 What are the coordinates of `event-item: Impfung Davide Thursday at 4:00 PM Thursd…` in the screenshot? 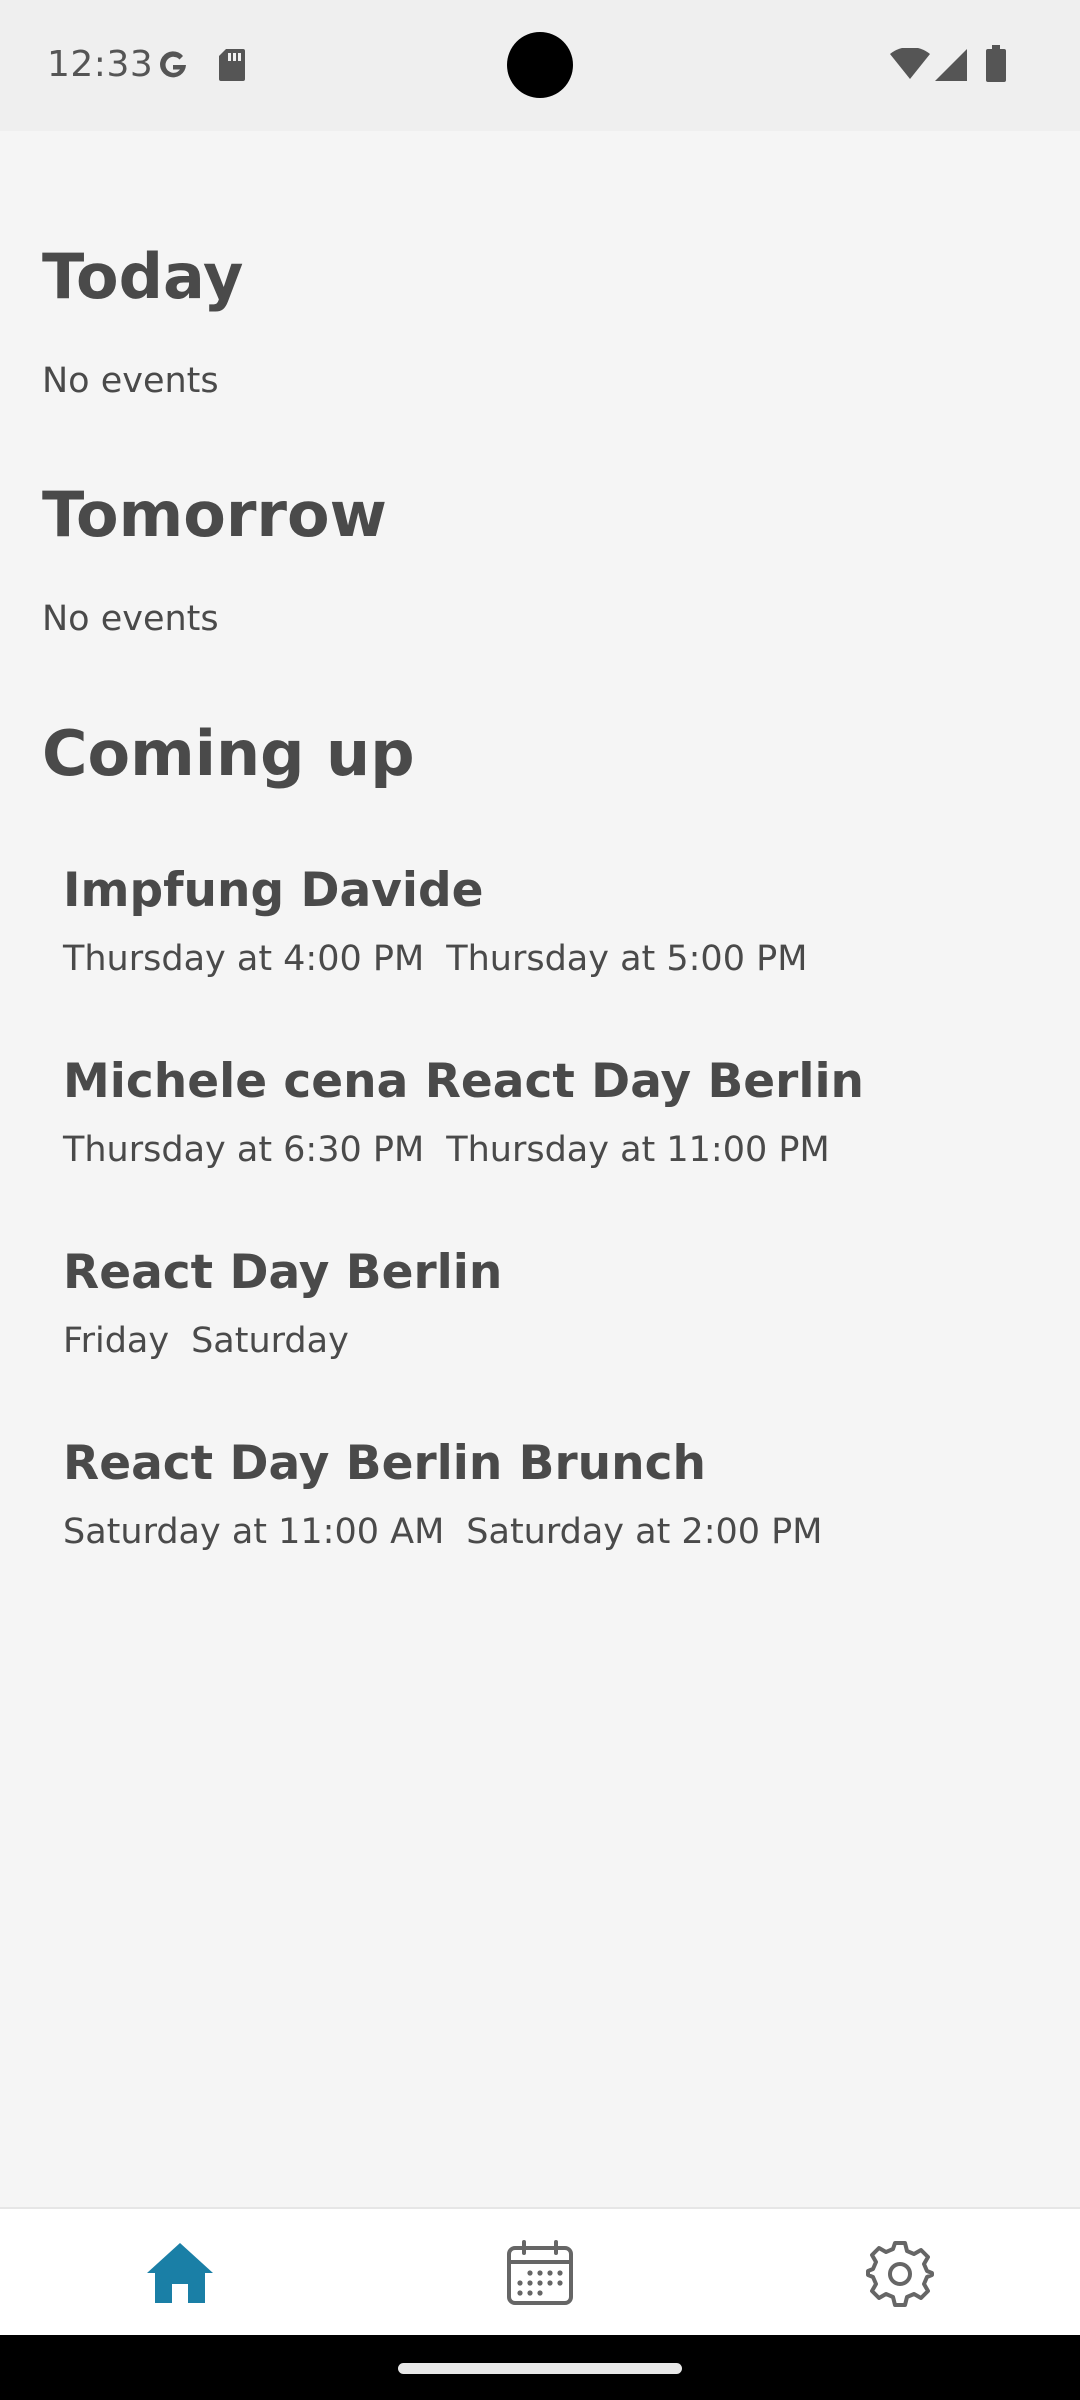 It's located at (543, 922).